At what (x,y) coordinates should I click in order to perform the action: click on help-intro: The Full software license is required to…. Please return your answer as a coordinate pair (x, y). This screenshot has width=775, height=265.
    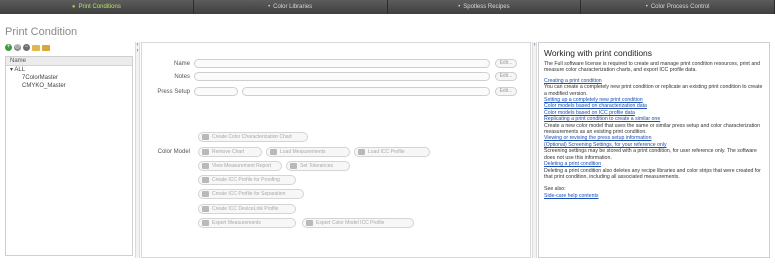
    Looking at the image, I should click on (652, 67).